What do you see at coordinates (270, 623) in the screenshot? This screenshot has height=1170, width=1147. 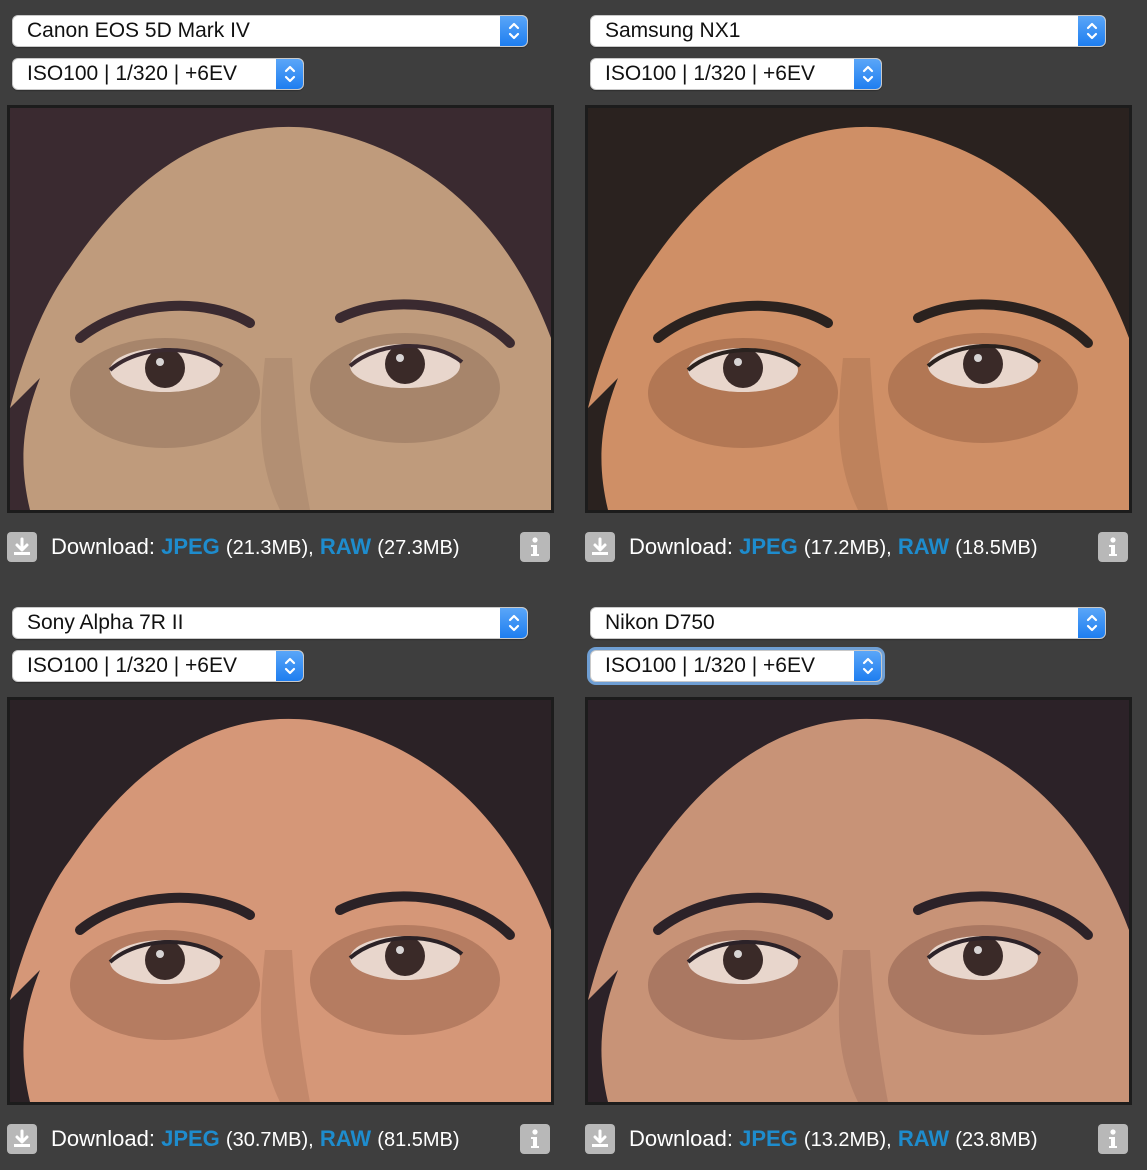 I see `camera-select: Sony Alpha 7R II` at bounding box center [270, 623].